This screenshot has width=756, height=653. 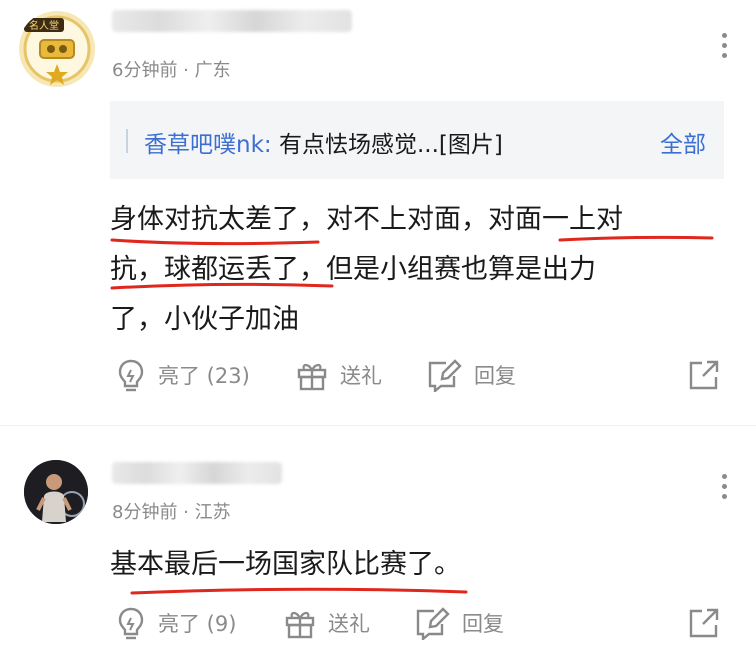 I want to click on comment-actions: 亮了 (9) 送礼 回复, so click(x=378, y=623).